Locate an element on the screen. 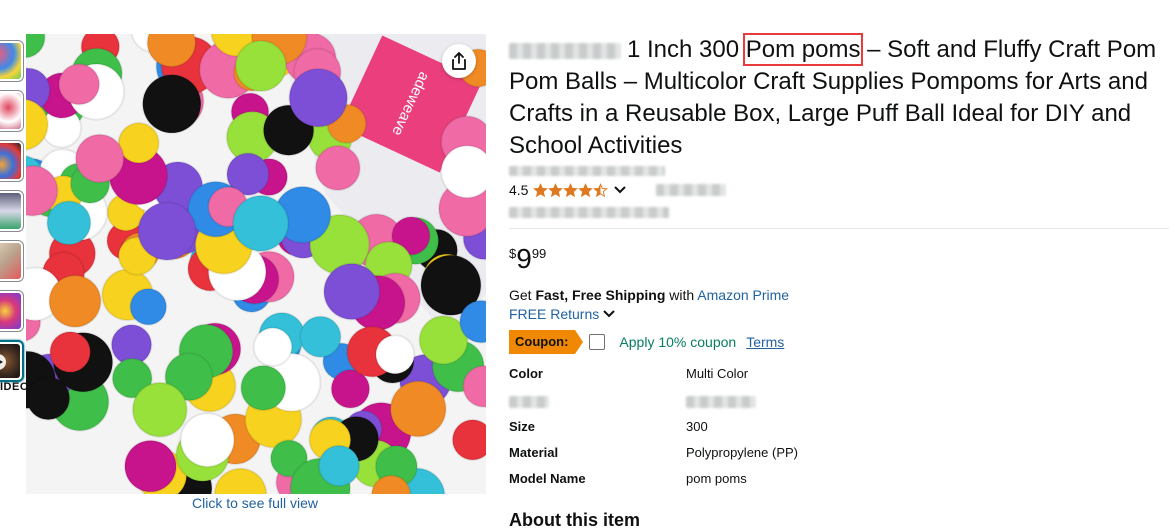  spec-value: Multi Color is located at coordinates (717, 373).